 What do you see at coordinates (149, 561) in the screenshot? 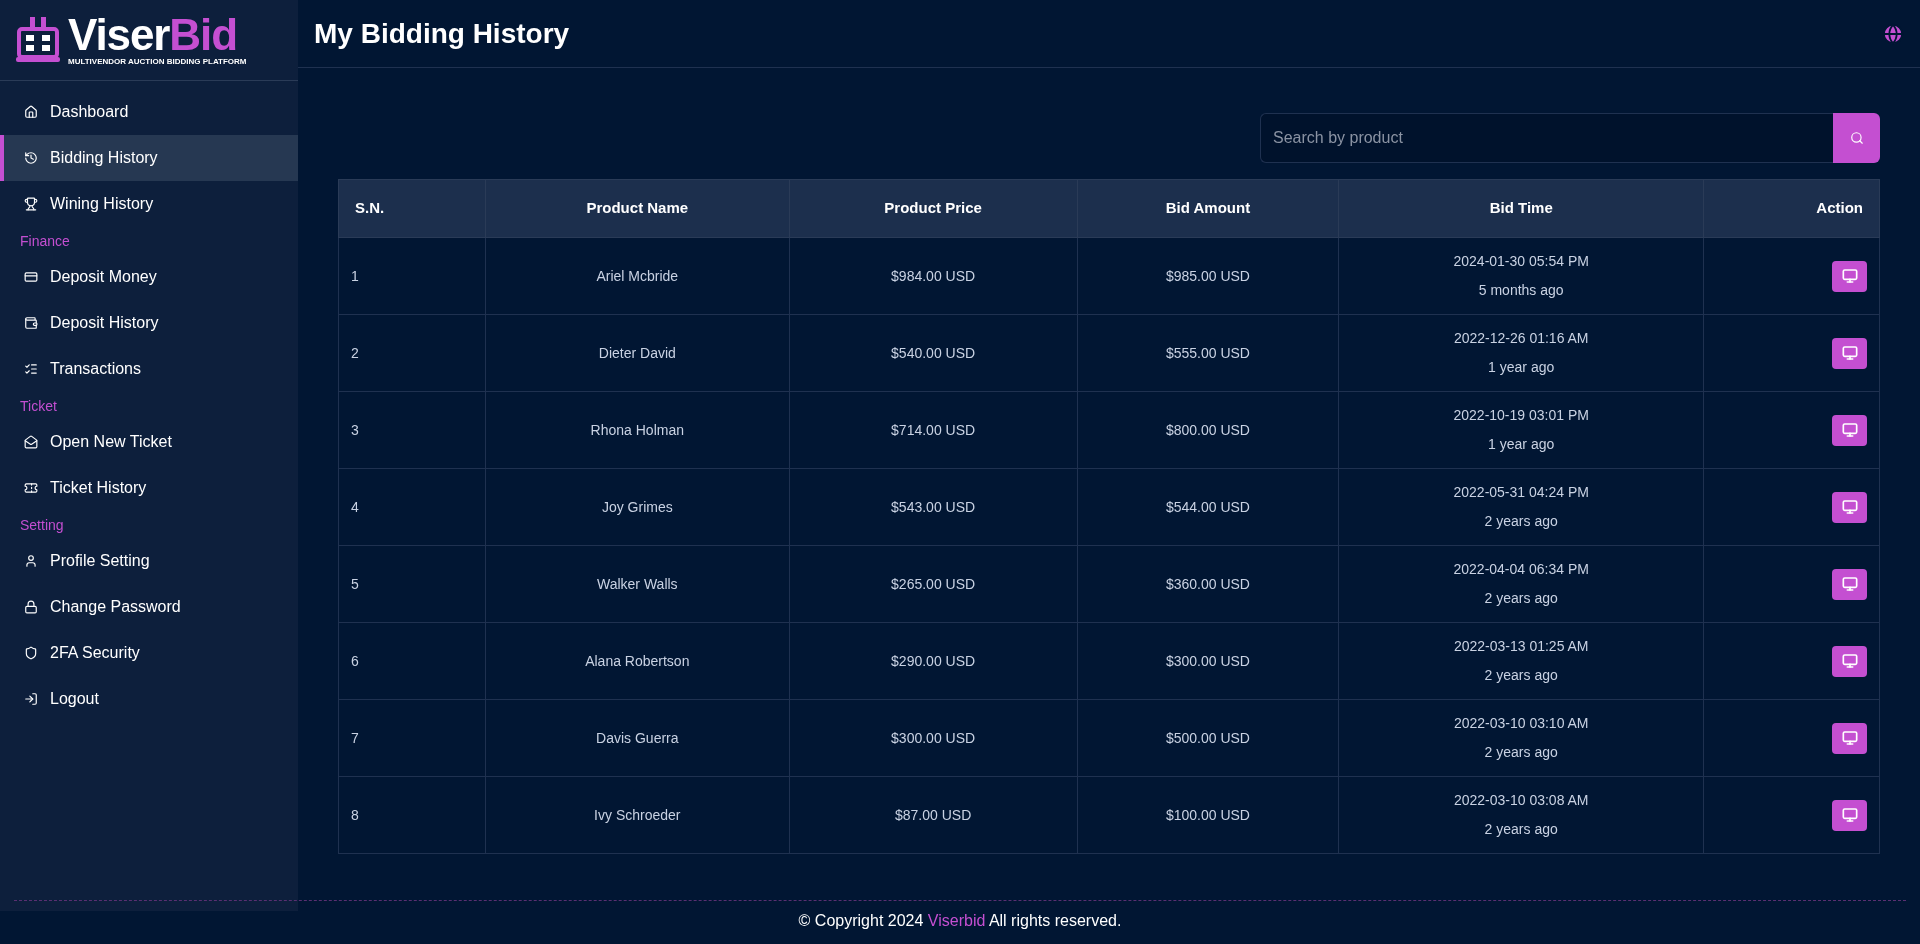
I see `sidebar-item: Profile Setting` at bounding box center [149, 561].